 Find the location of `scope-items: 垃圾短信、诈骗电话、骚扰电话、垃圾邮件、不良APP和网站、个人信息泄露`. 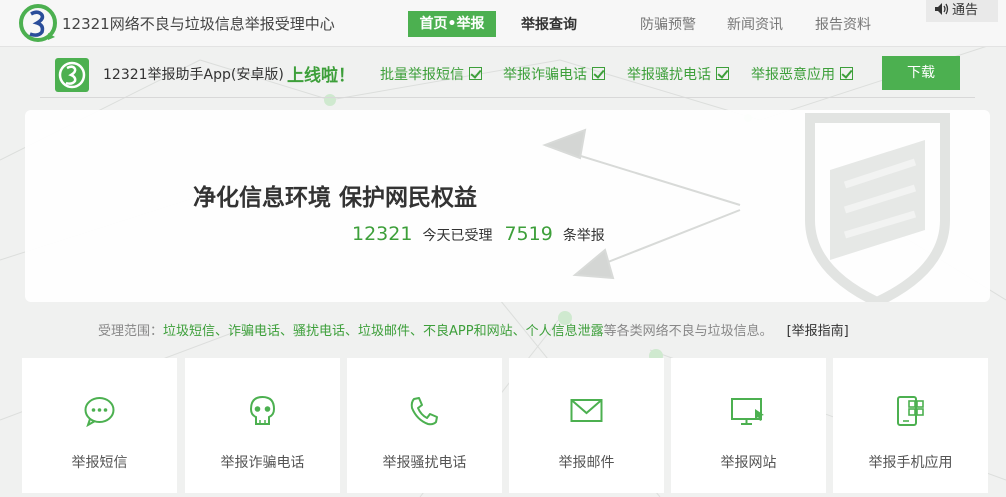

scope-items: 垃圾短信、诈骗电话、骚扰电话、垃圾邮件、不良APP和网站、个人信息泄露 is located at coordinates (383, 331).